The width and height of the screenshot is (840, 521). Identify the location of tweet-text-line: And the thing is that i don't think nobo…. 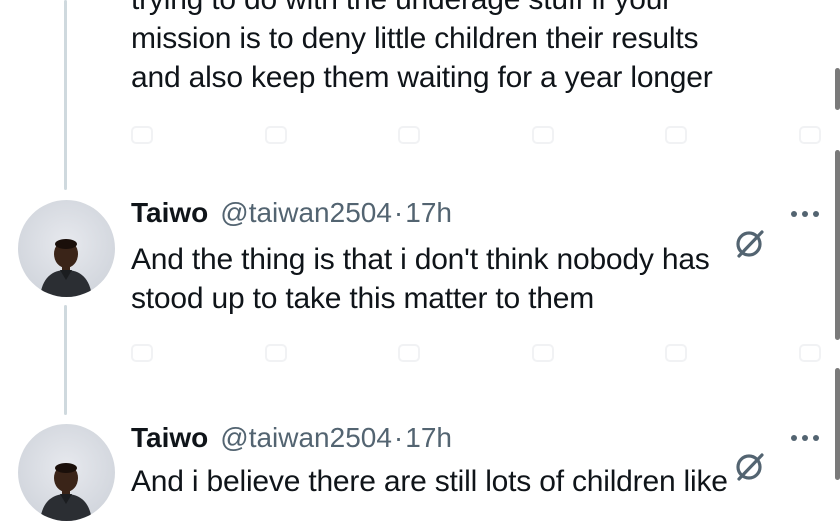
(420, 259).